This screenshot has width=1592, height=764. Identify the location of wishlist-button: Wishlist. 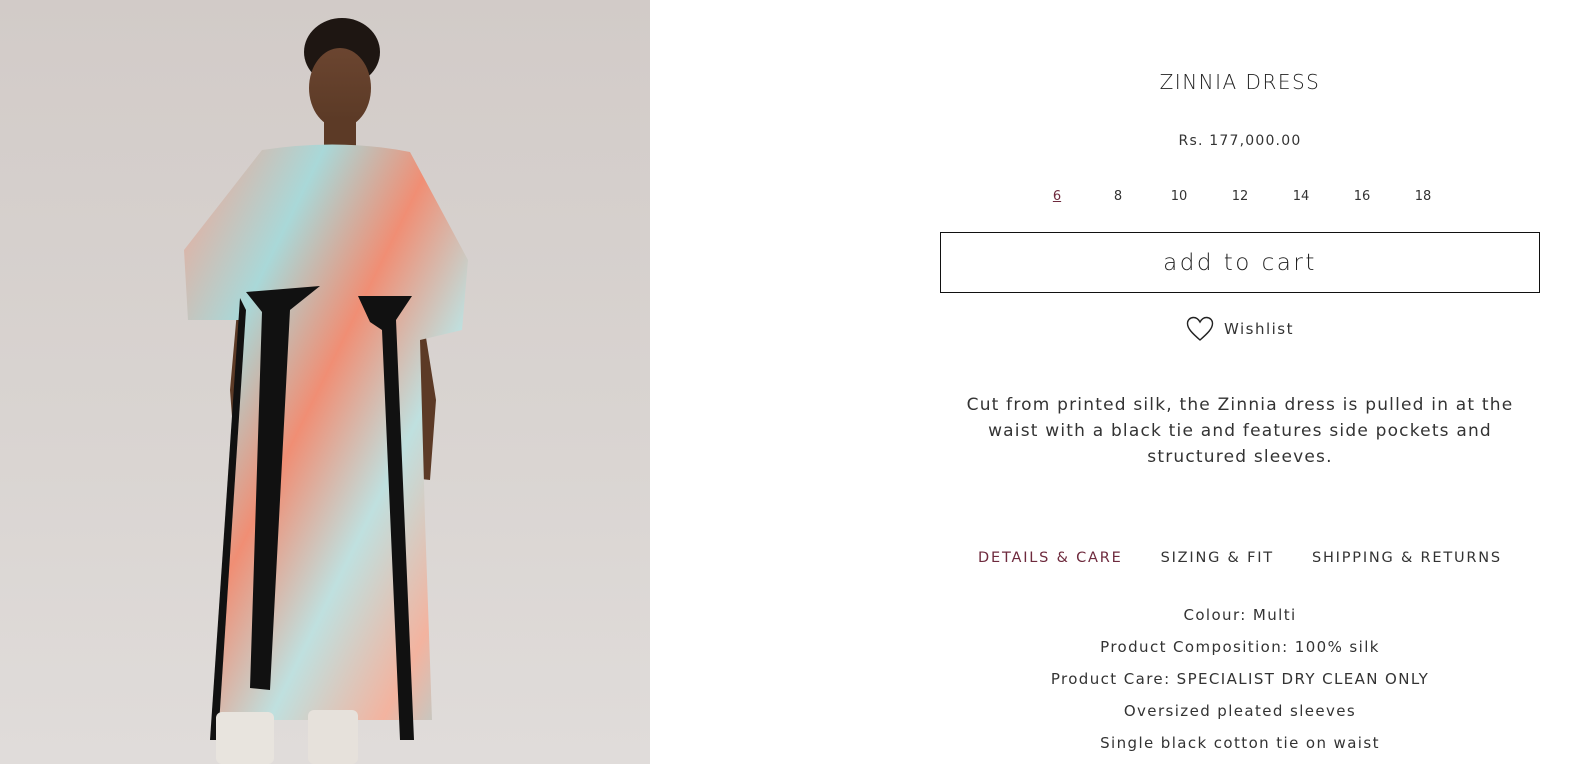
(1240, 329).